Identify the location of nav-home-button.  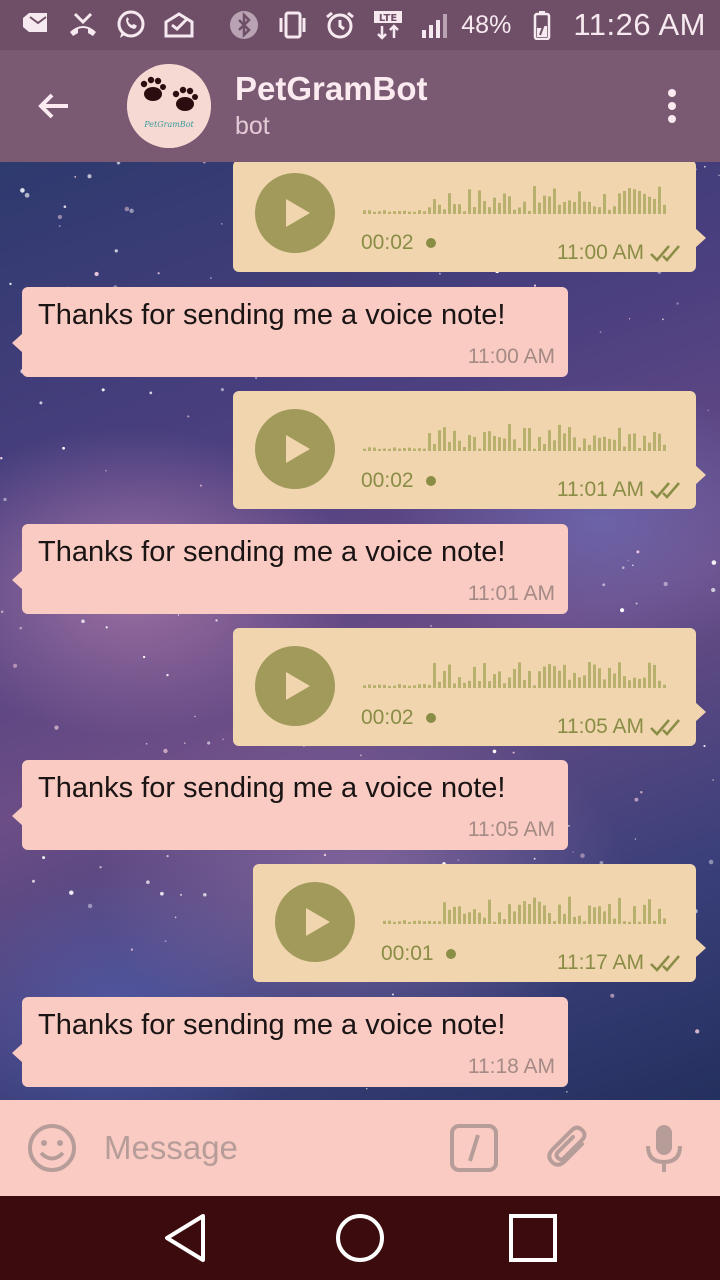
(360, 1238).